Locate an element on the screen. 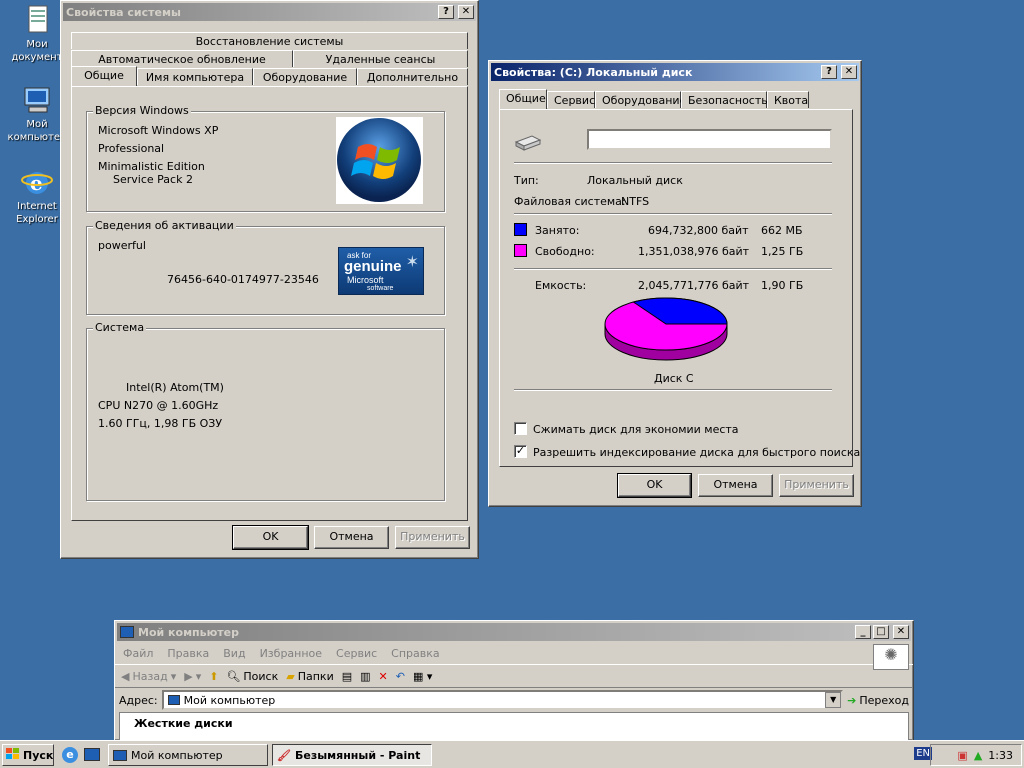 The width and height of the screenshot is (1024, 768). system-line: CPU N270 @ 1.60GHz is located at coordinates (158, 405).